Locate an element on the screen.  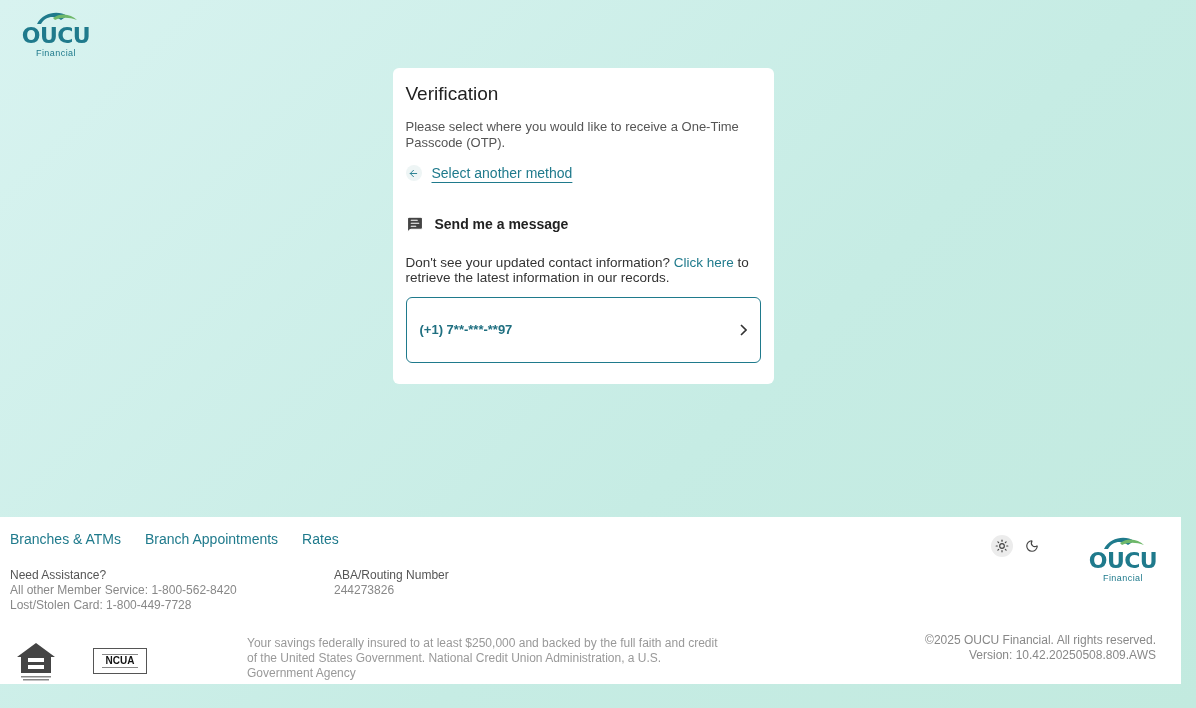
version-text: Version: 10.42.20250508.809.AWS is located at coordinates (1062, 655).